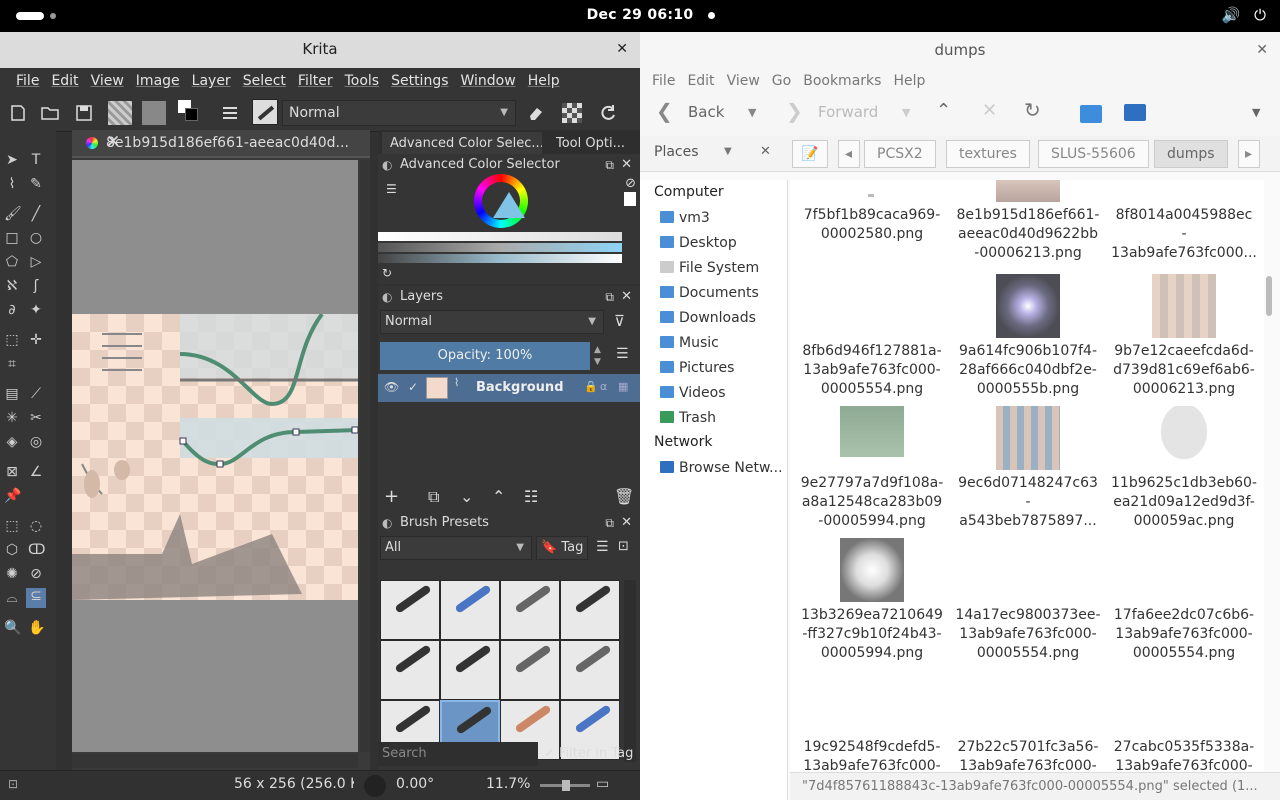 The image size is (1280, 800). What do you see at coordinates (391, 496) in the screenshot?
I see `add-layer-icon: +` at bounding box center [391, 496].